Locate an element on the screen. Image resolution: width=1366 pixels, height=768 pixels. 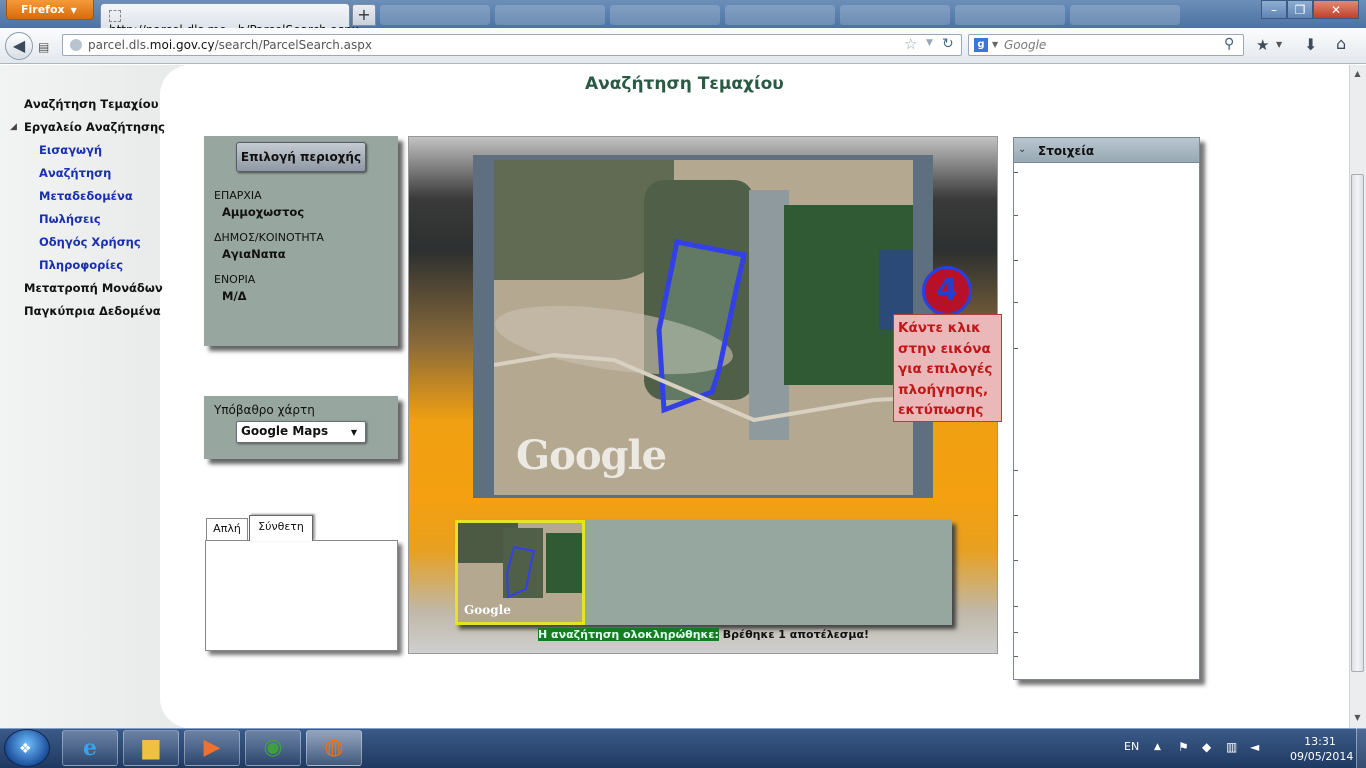
page-title: Αναζήτηση Τεμαχίου is located at coordinates (684, 84).